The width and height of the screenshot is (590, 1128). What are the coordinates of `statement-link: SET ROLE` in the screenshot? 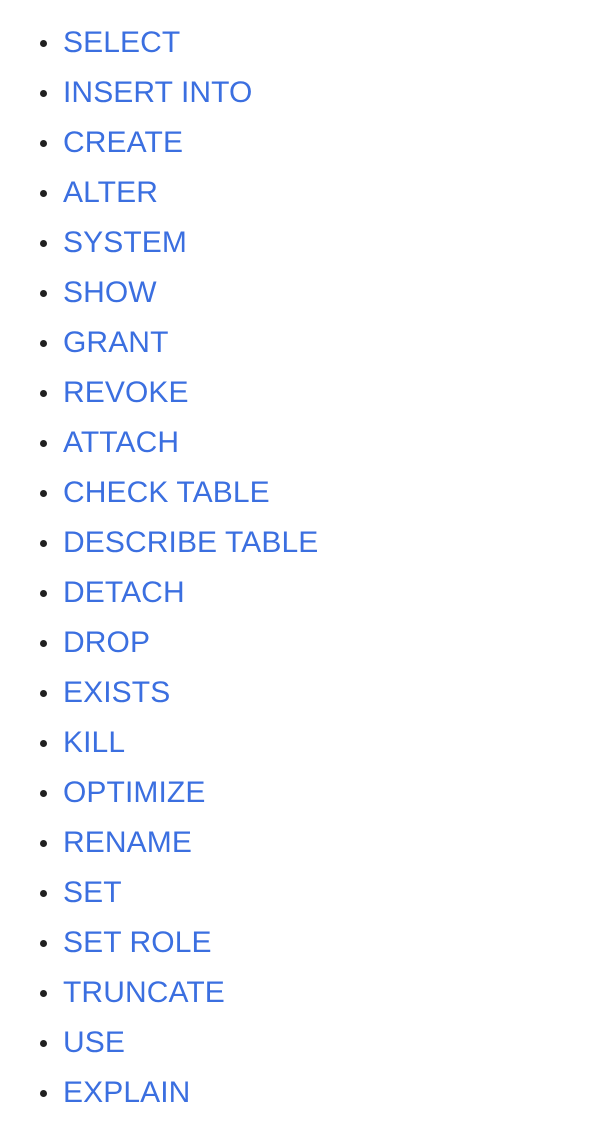 It's located at (137, 942).